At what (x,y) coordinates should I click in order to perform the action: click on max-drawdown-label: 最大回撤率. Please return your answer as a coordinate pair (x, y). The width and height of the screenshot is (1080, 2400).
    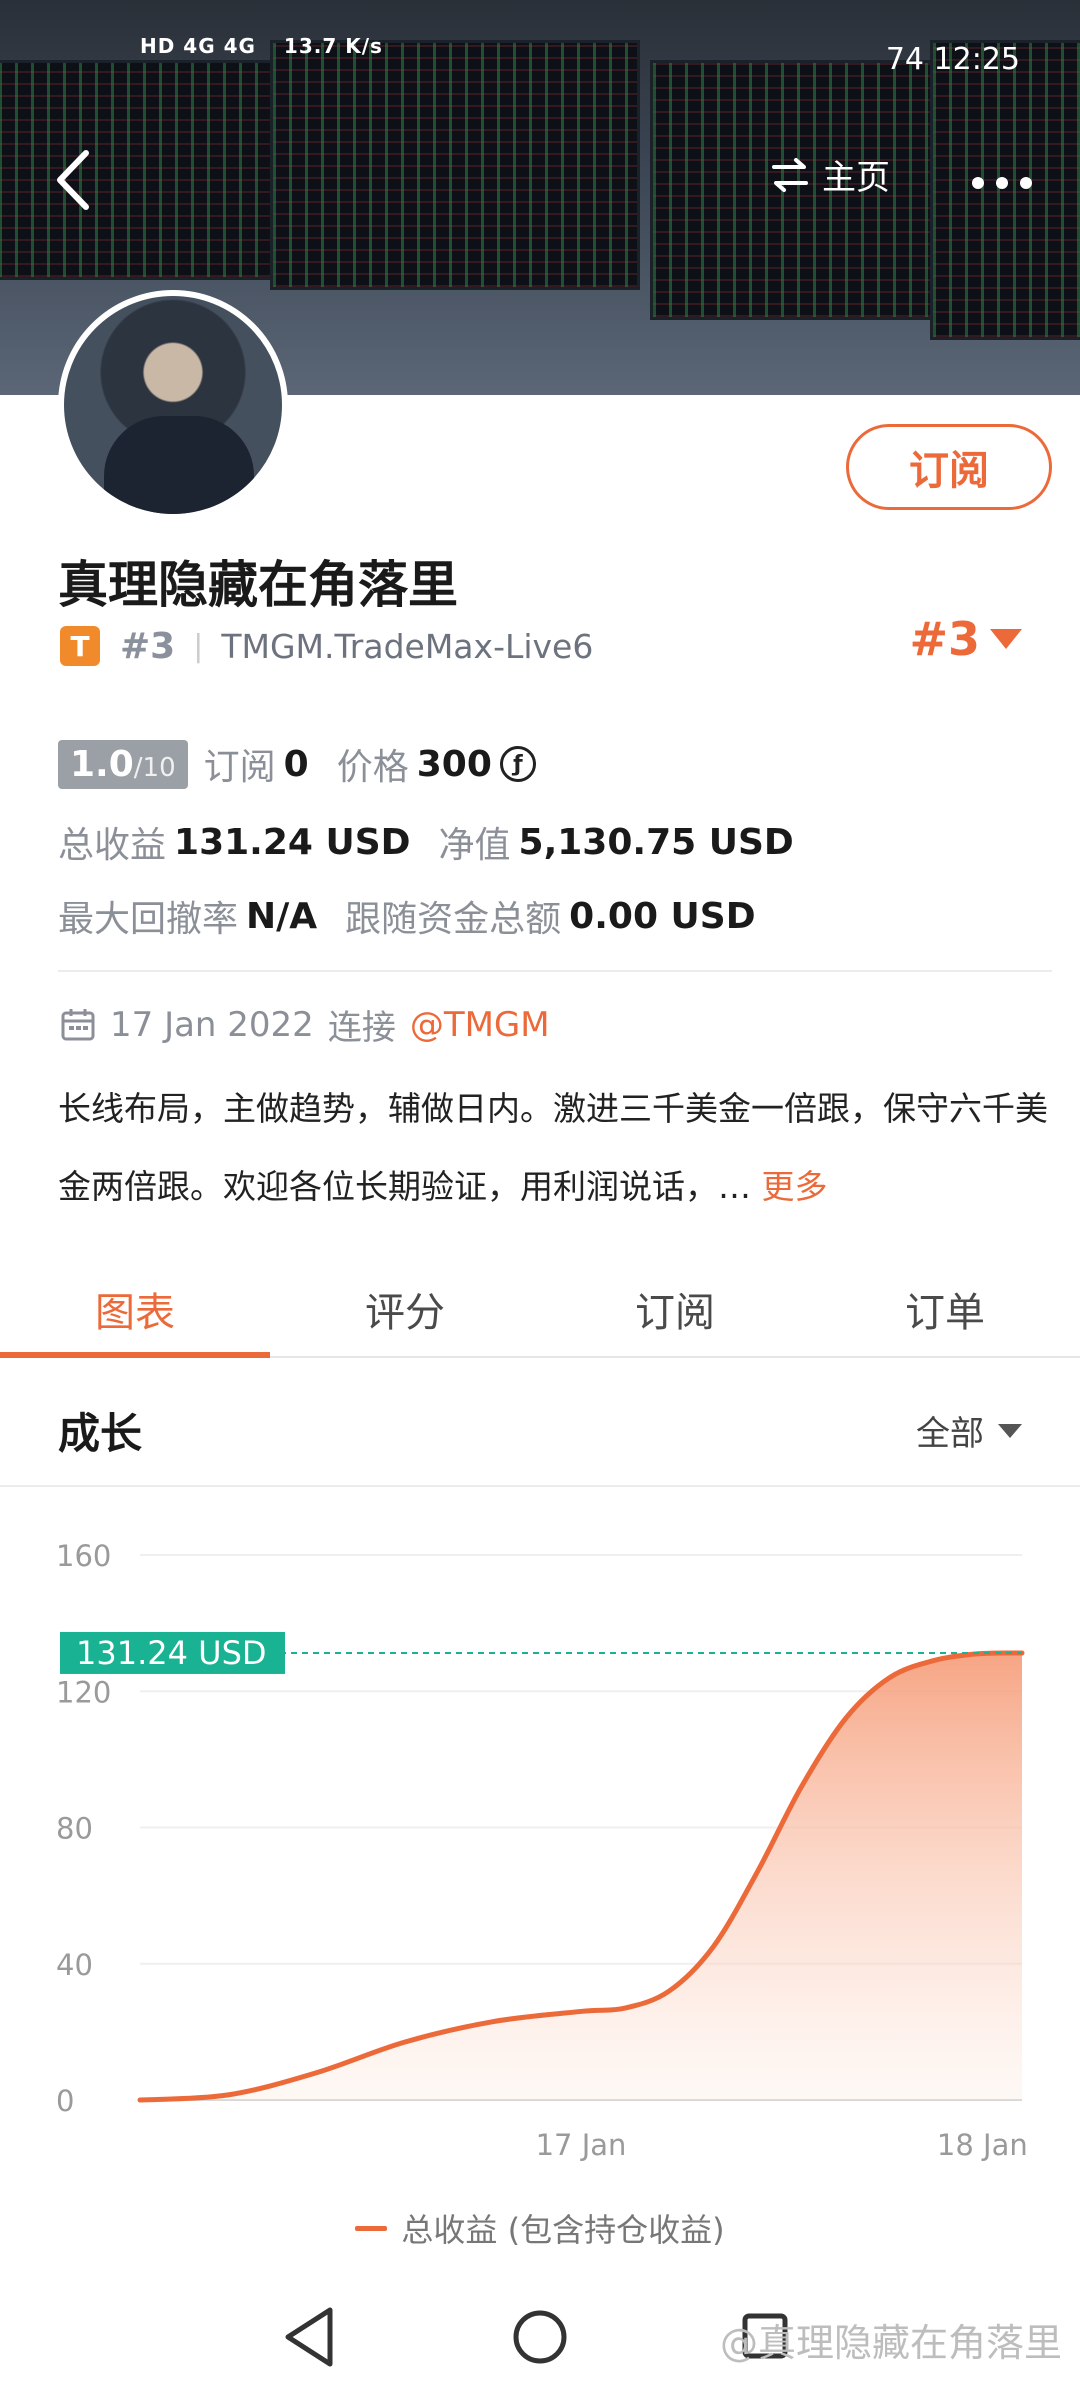
    Looking at the image, I should click on (148, 919).